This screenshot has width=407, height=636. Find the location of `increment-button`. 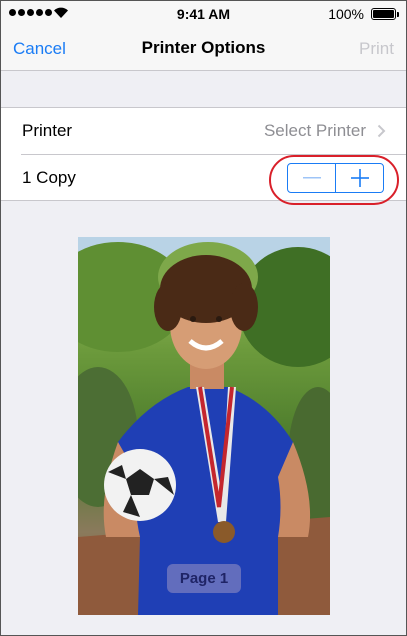

increment-button is located at coordinates (359, 178).